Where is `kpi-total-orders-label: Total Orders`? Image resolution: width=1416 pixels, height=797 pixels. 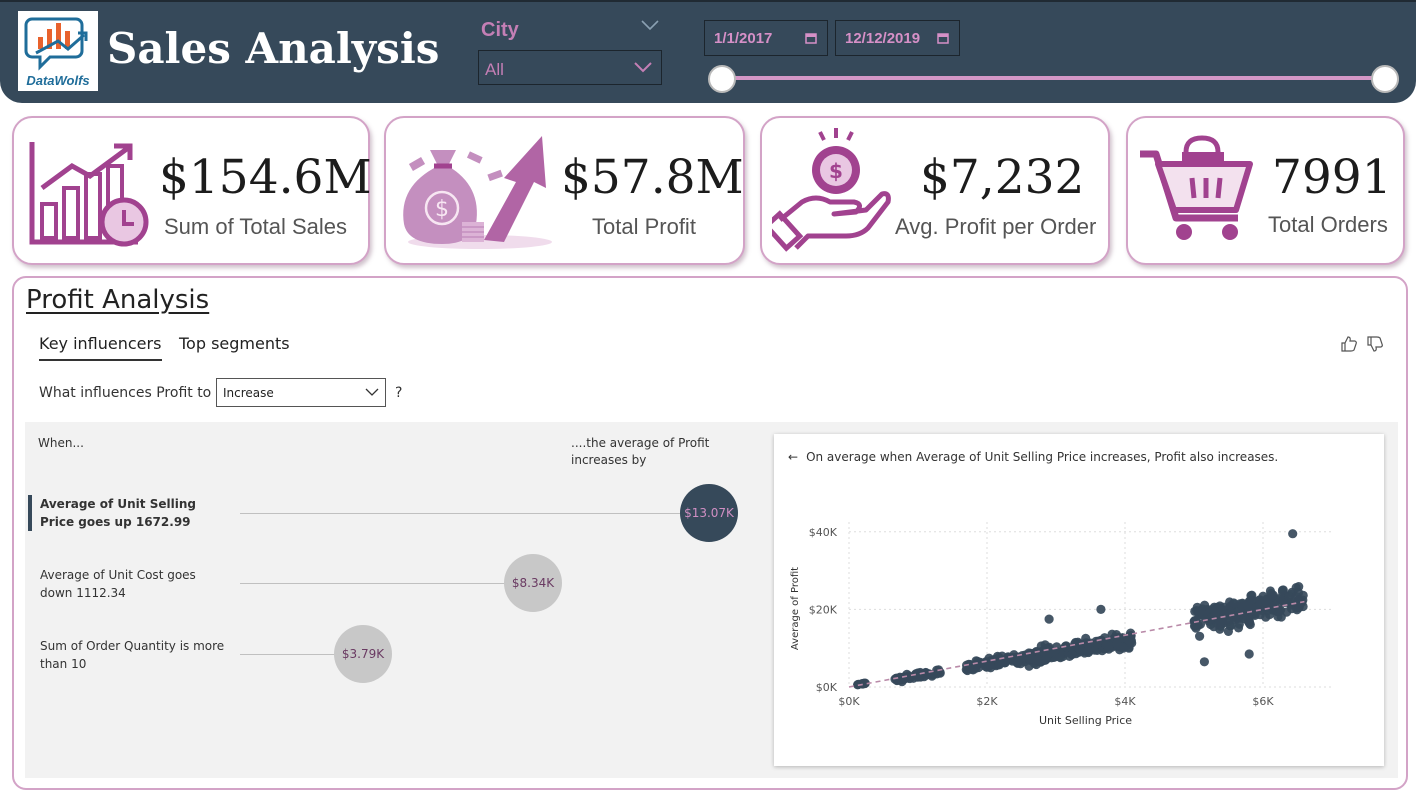 kpi-total-orders-label: Total Orders is located at coordinates (1328, 224).